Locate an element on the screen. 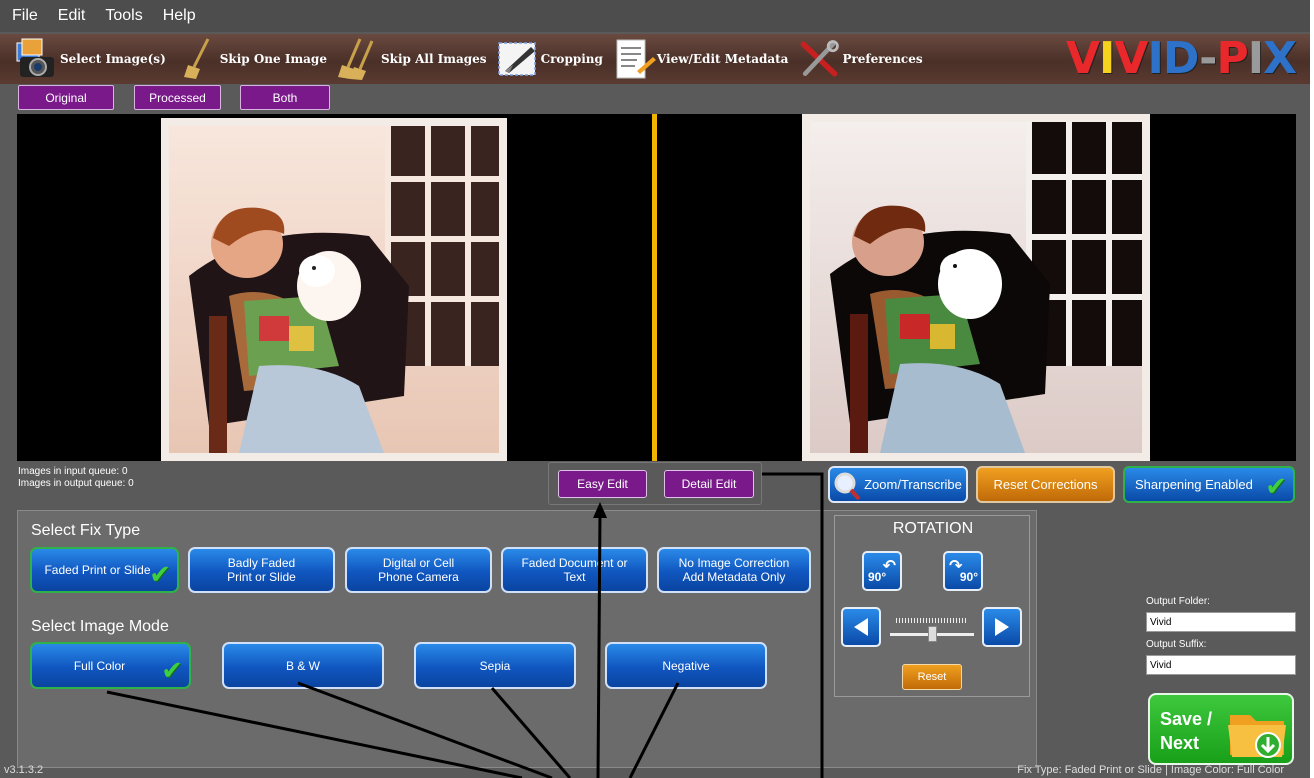 This screenshot has height=778, width=1314. mode-option-label: Negative is located at coordinates (686, 665).